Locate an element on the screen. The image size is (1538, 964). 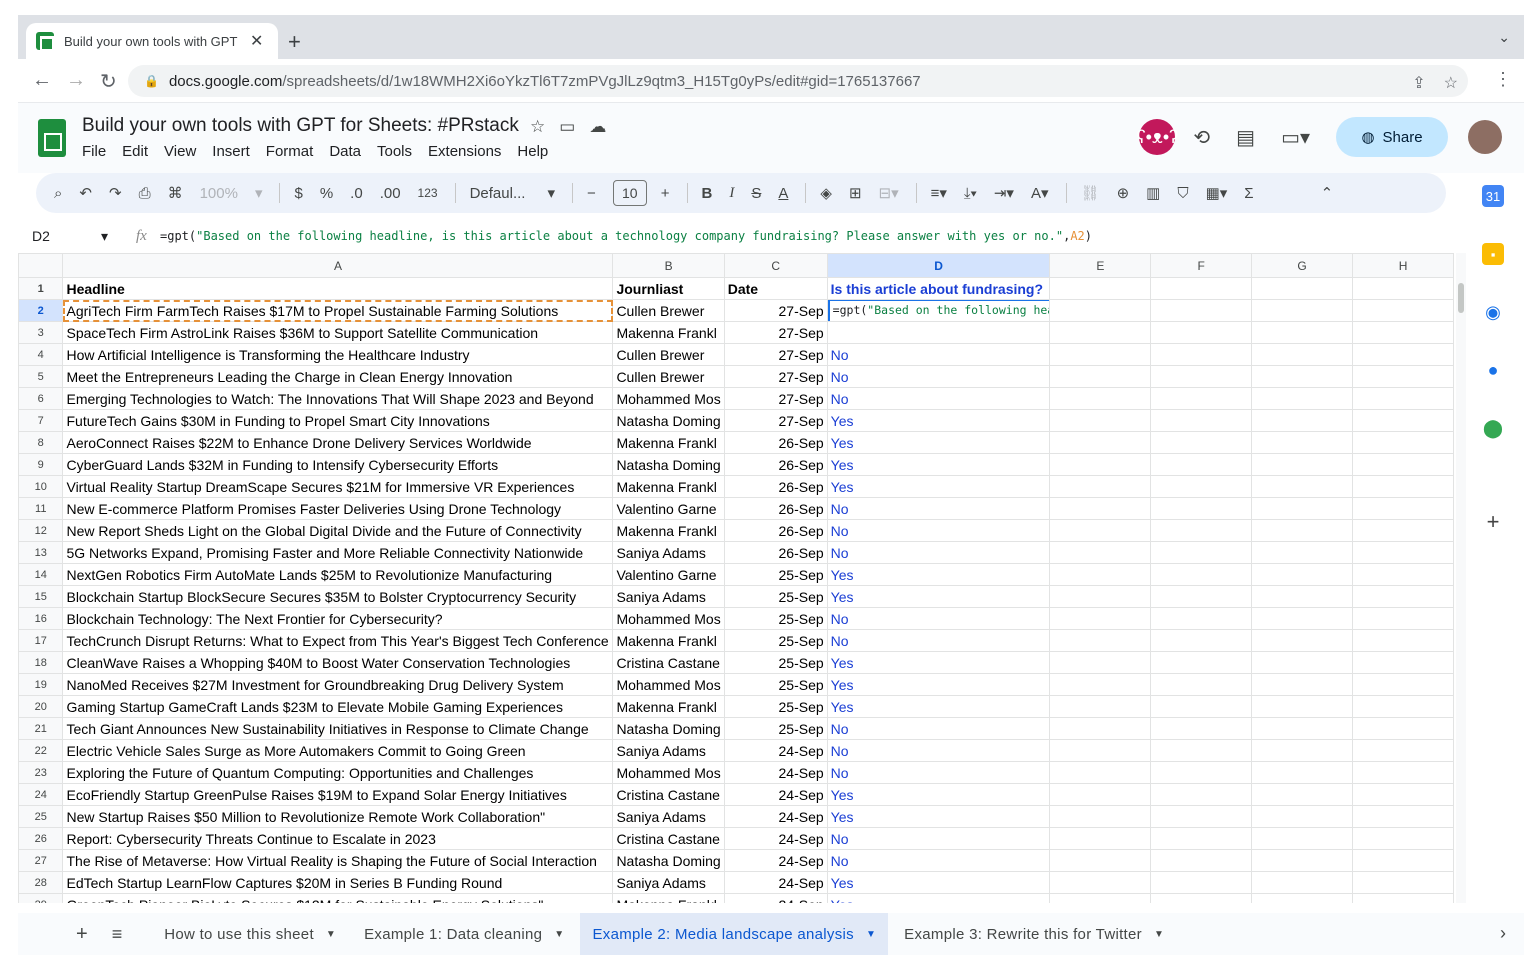
select-all-corner is located at coordinates (41, 265).